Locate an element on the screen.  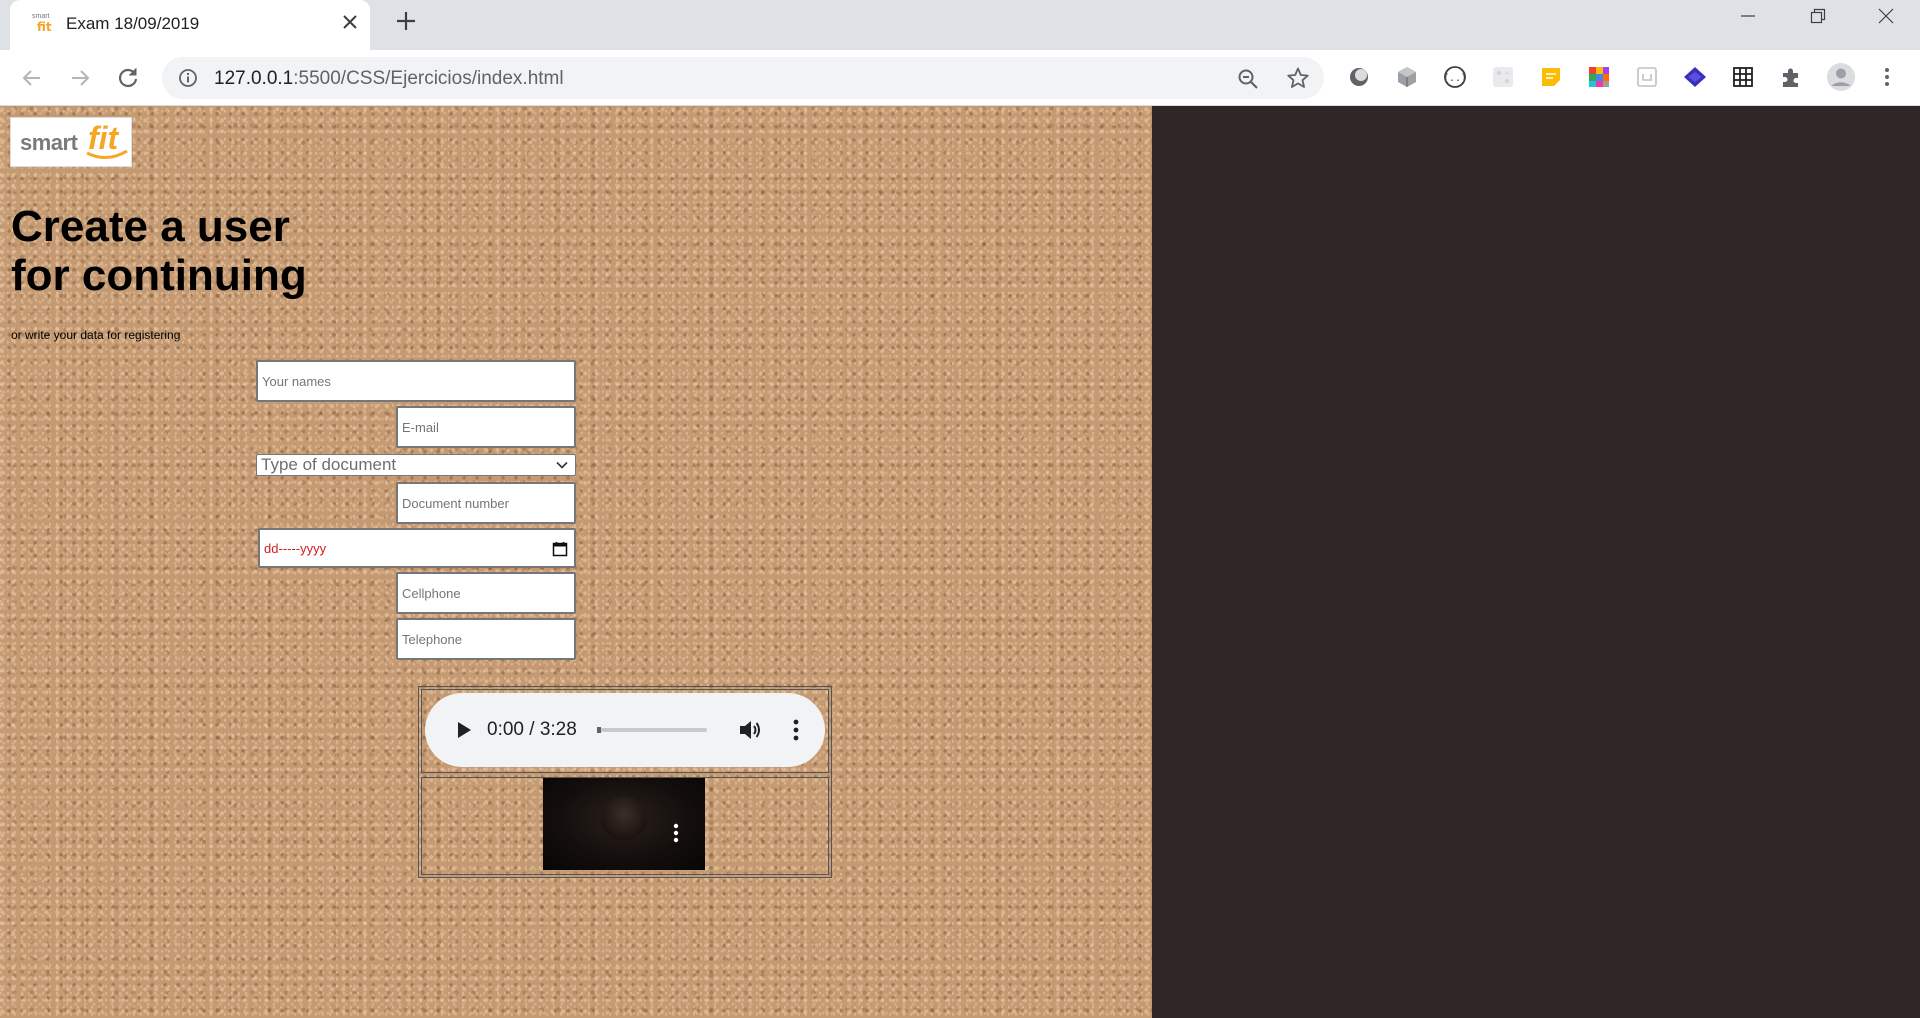
url-text: 127.0.0.1:5500/CSS/Ejercicios/index.html is located at coordinates (389, 79).